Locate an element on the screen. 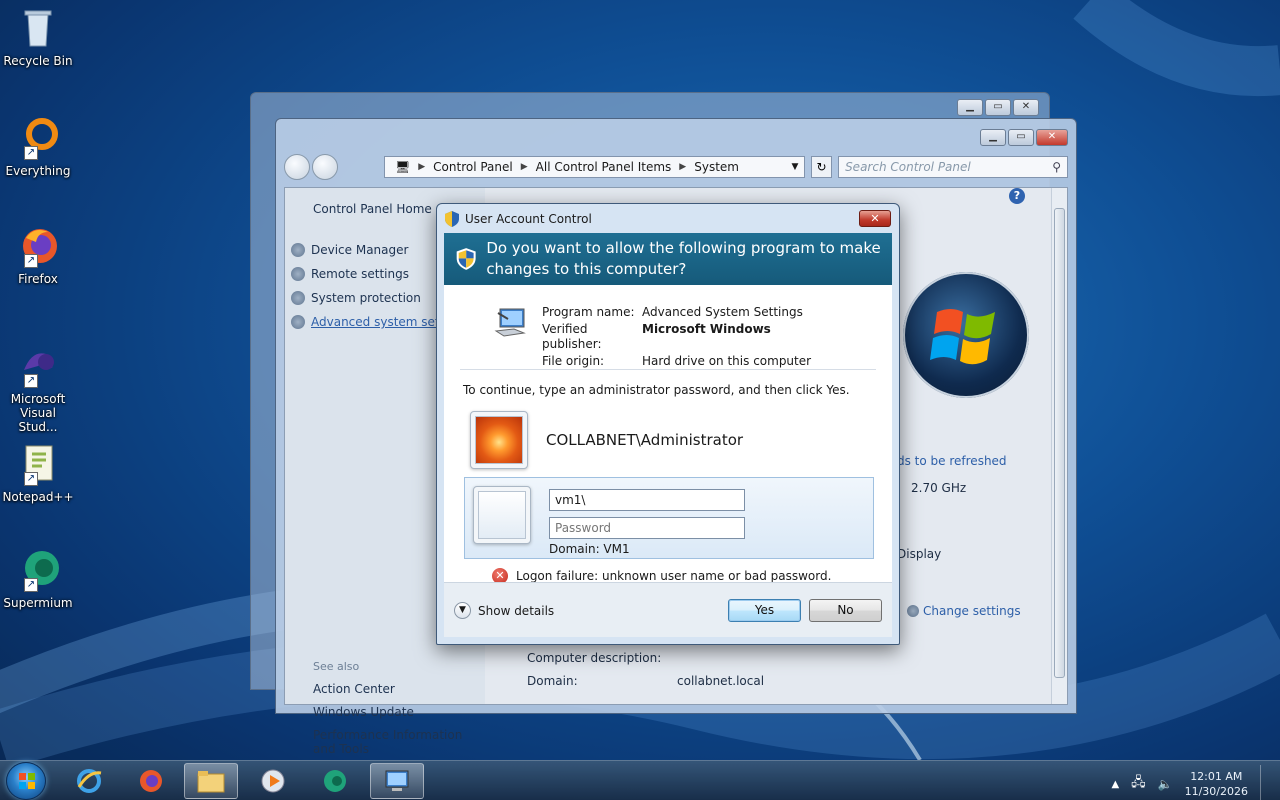 Image resolution: width=1280 pixels, height=800 pixels. clock: 12:01 AM 11/30/2026 is located at coordinates (1216, 784).